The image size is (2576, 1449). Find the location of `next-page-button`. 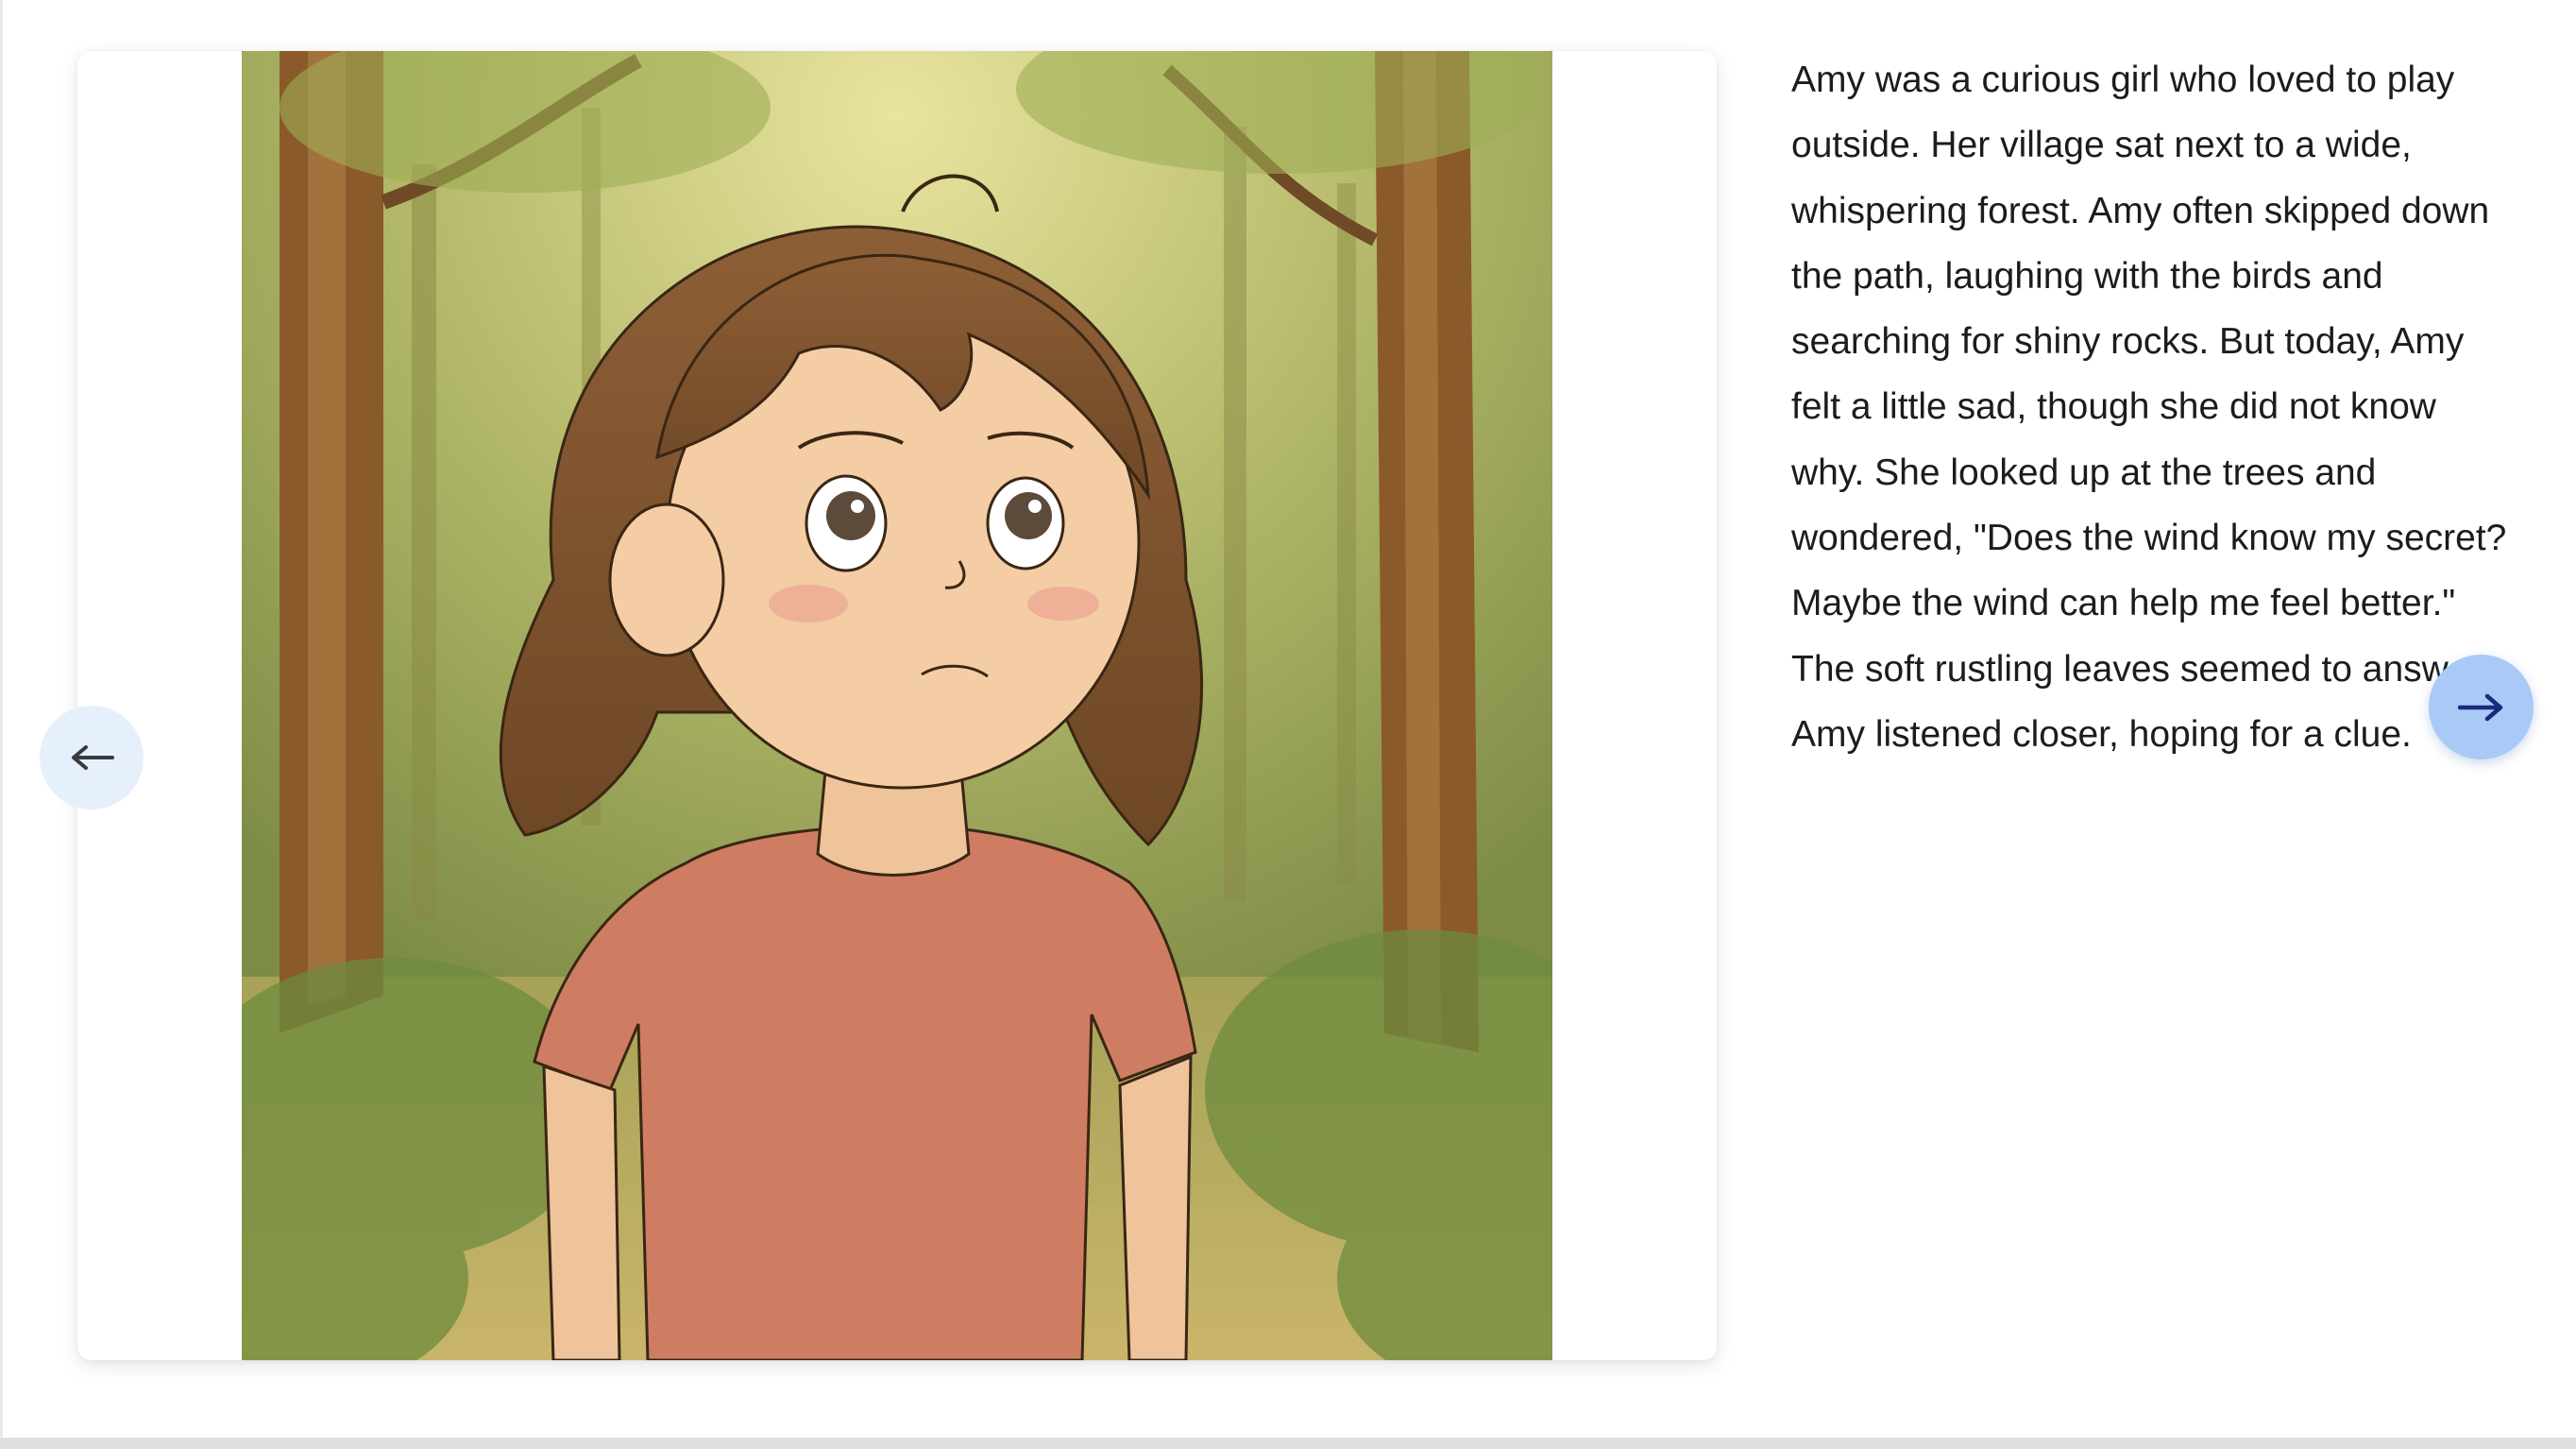

next-page-button is located at coordinates (2481, 707).